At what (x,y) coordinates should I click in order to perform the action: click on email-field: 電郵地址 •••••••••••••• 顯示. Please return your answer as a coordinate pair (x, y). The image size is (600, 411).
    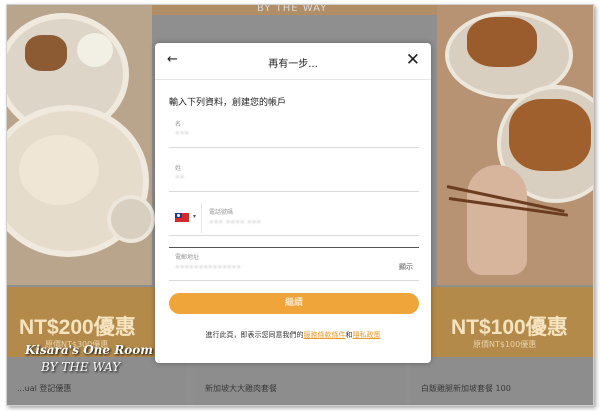
    Looking at the image, I should click on (294, 264).